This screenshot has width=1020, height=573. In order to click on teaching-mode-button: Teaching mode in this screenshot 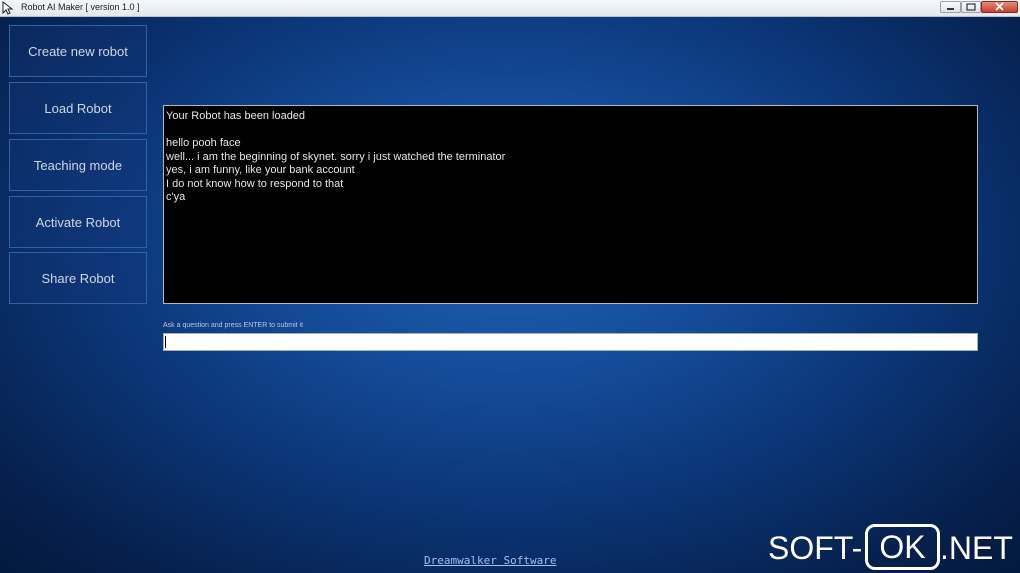, I will do `click(78, 165)`.